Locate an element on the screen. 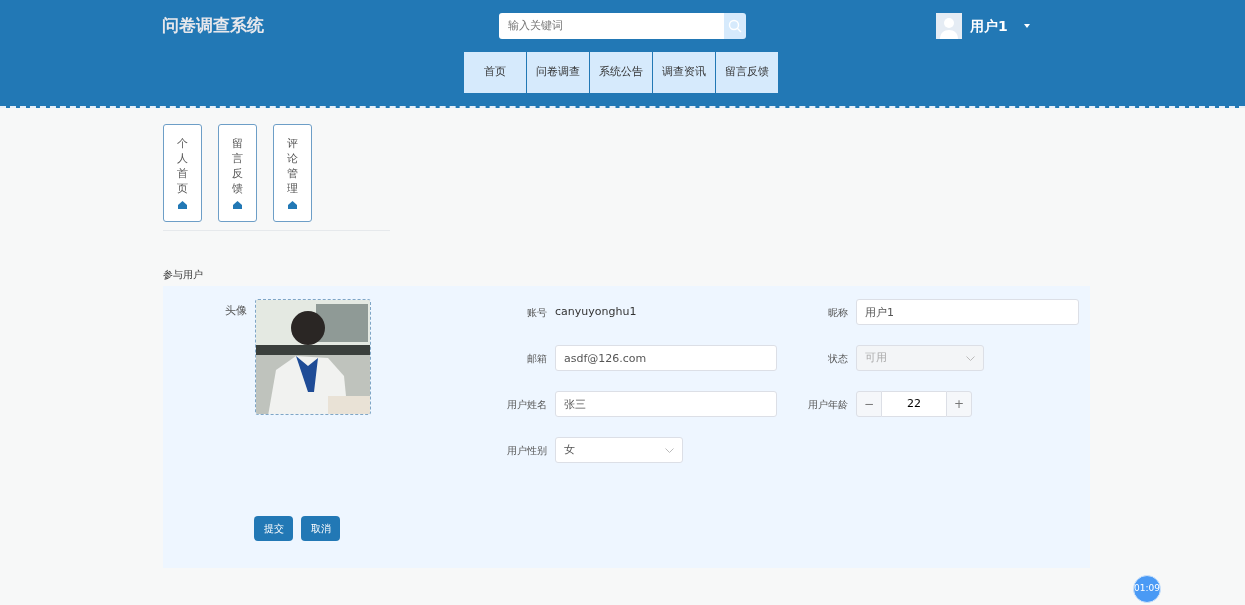 Image resolution: width=1245 pixels, height=605 pixels. nav-tab: 留言反馈 is located at coordinates (747, 72).